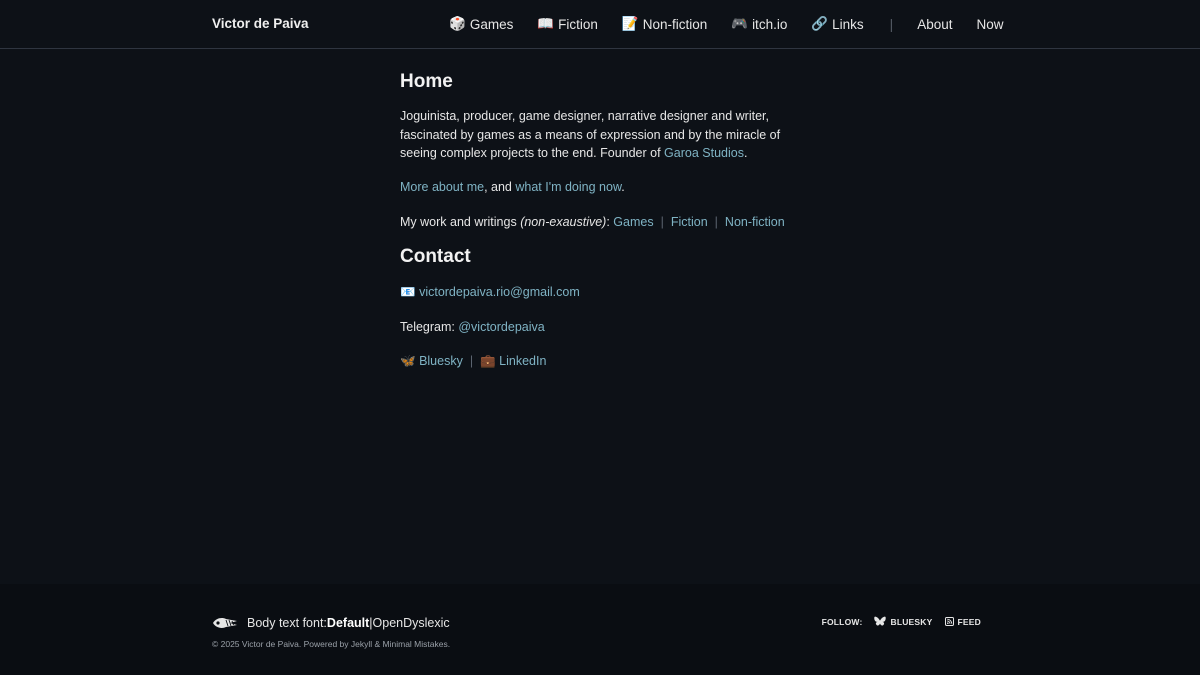 Image resolution: width=1200 pixels, height=675 pixels. Describe the element at coordinates (408, 292) in the screenshot. I see `email-icon: 📧` at that location.